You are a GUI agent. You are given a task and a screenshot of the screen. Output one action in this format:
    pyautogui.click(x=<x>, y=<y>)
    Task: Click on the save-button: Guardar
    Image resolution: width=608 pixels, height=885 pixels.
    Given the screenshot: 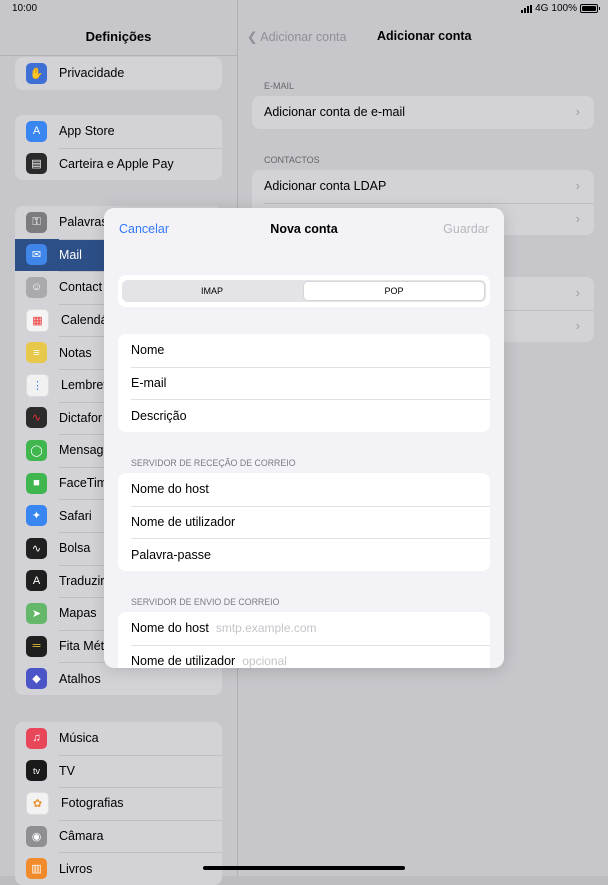 What is the action you would take?
    pyautogui.click(x=466, y=229)
    